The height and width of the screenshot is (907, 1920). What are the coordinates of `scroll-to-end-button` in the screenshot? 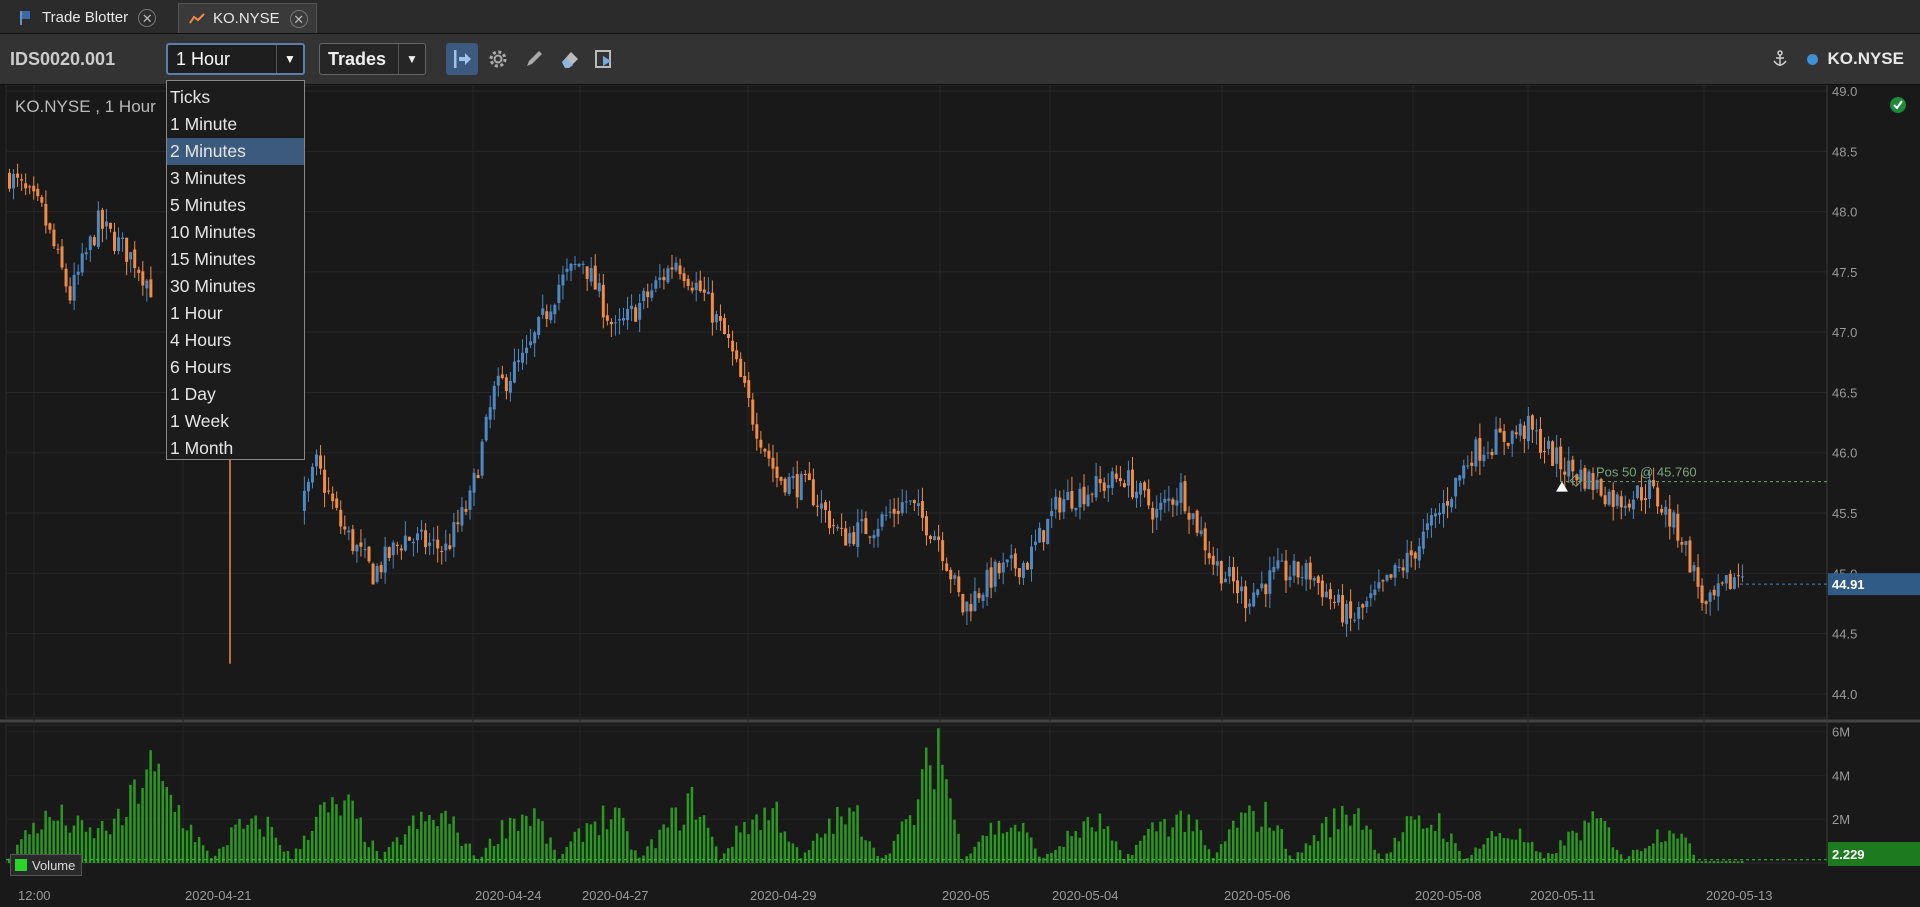 It's located at (462, 59).